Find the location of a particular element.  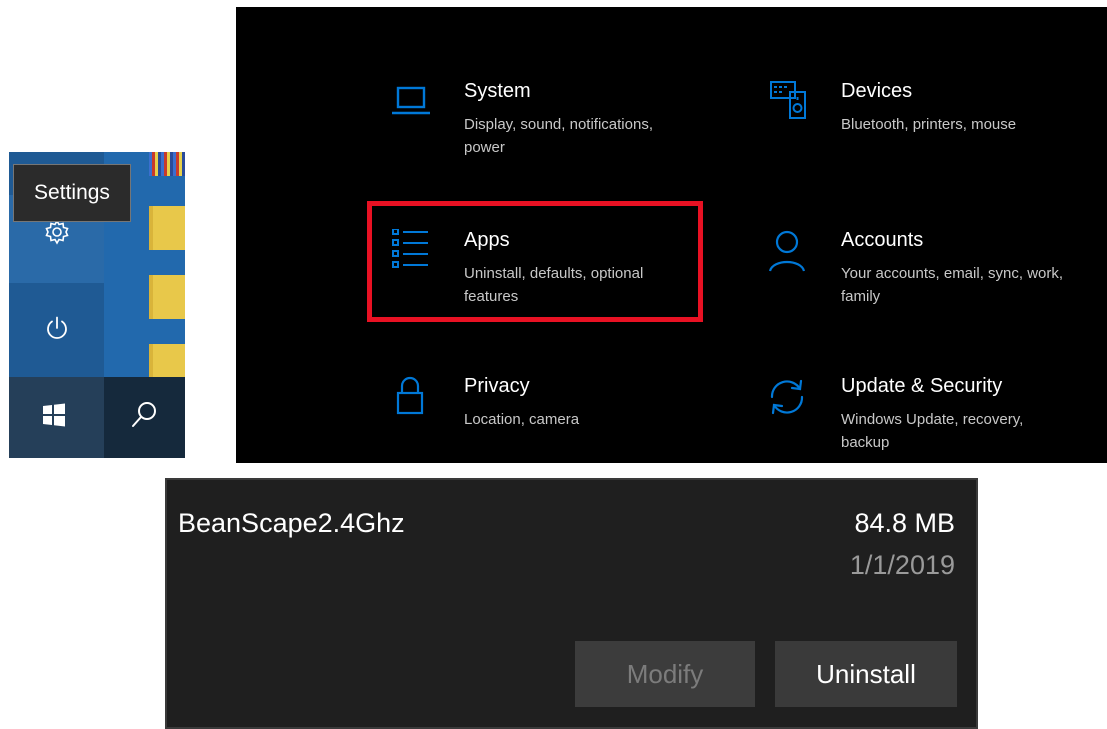

setting-description: Windows Update, recovery, backup is located at coordinates (932, 431).